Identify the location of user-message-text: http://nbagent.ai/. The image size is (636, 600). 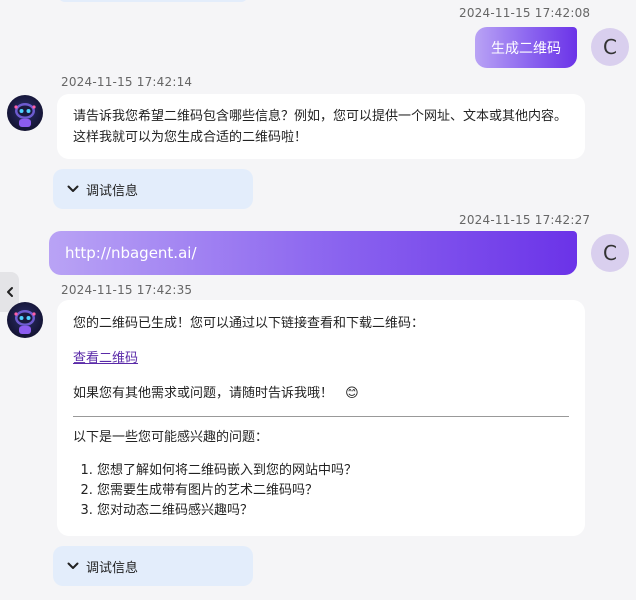
(131, 253).